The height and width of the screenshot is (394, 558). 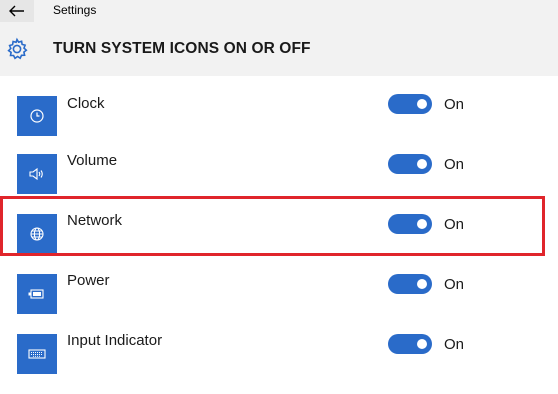 I want to click on network-tile, so click(x=37, y=234).